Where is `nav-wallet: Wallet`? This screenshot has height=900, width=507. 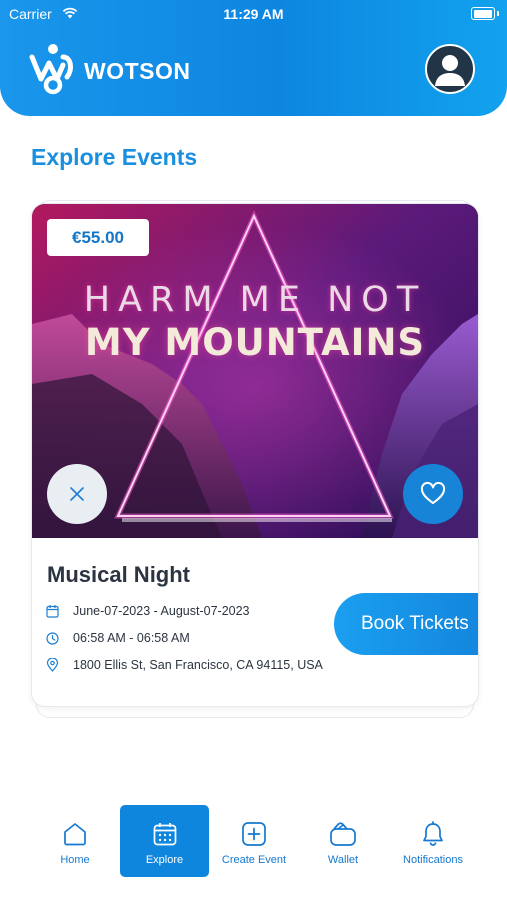 nav-wallet: Wallet is located at coordinates (343, 841).